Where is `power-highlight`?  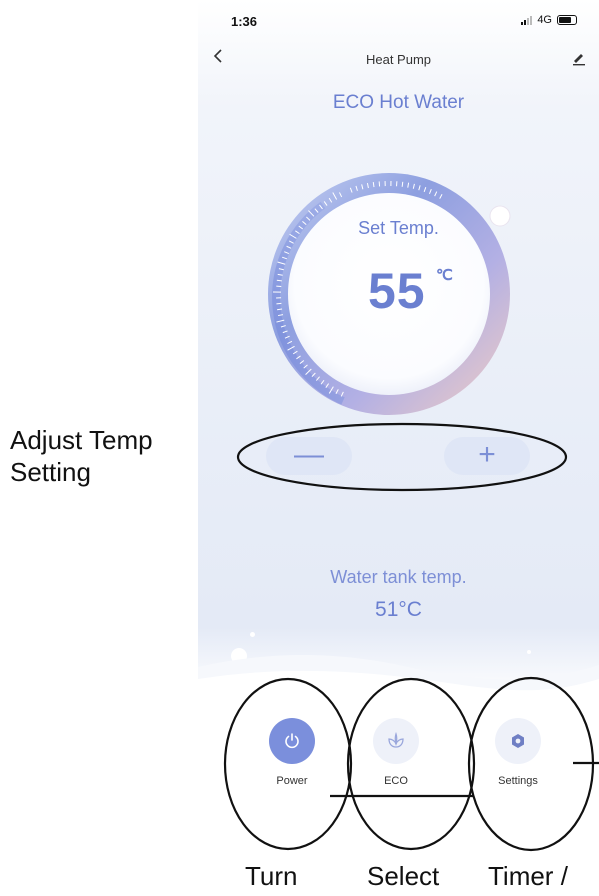 power-highlight is located at coordinates (288, 764).